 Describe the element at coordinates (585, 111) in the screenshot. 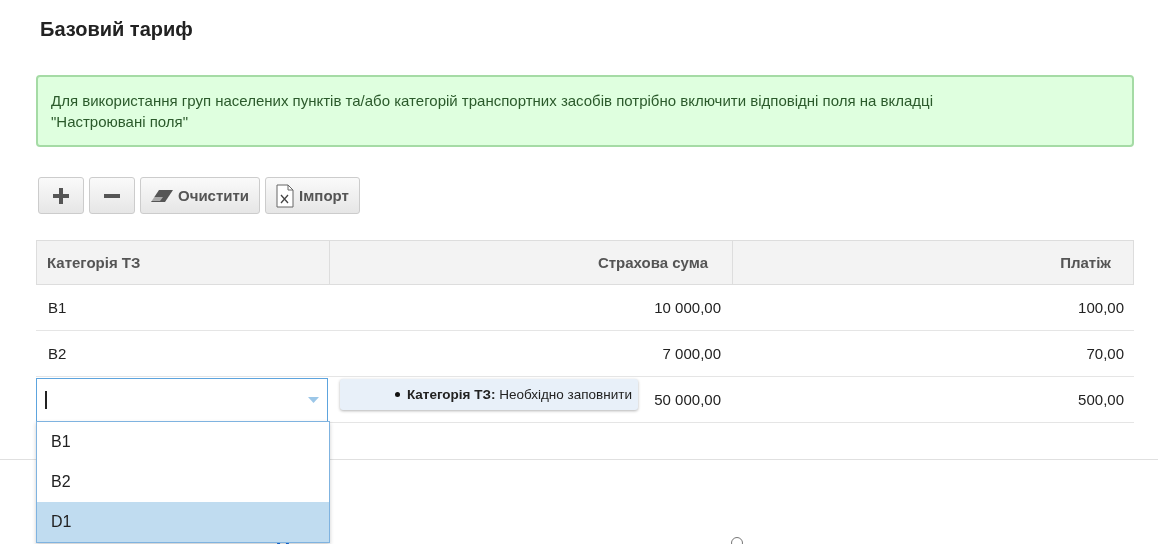

I see `info-alert: Для використання груп населених пунктів та/або категорій транспортних засобів потрібно включити відповідні поля на вкладці "Настроювані поля"` at that location.